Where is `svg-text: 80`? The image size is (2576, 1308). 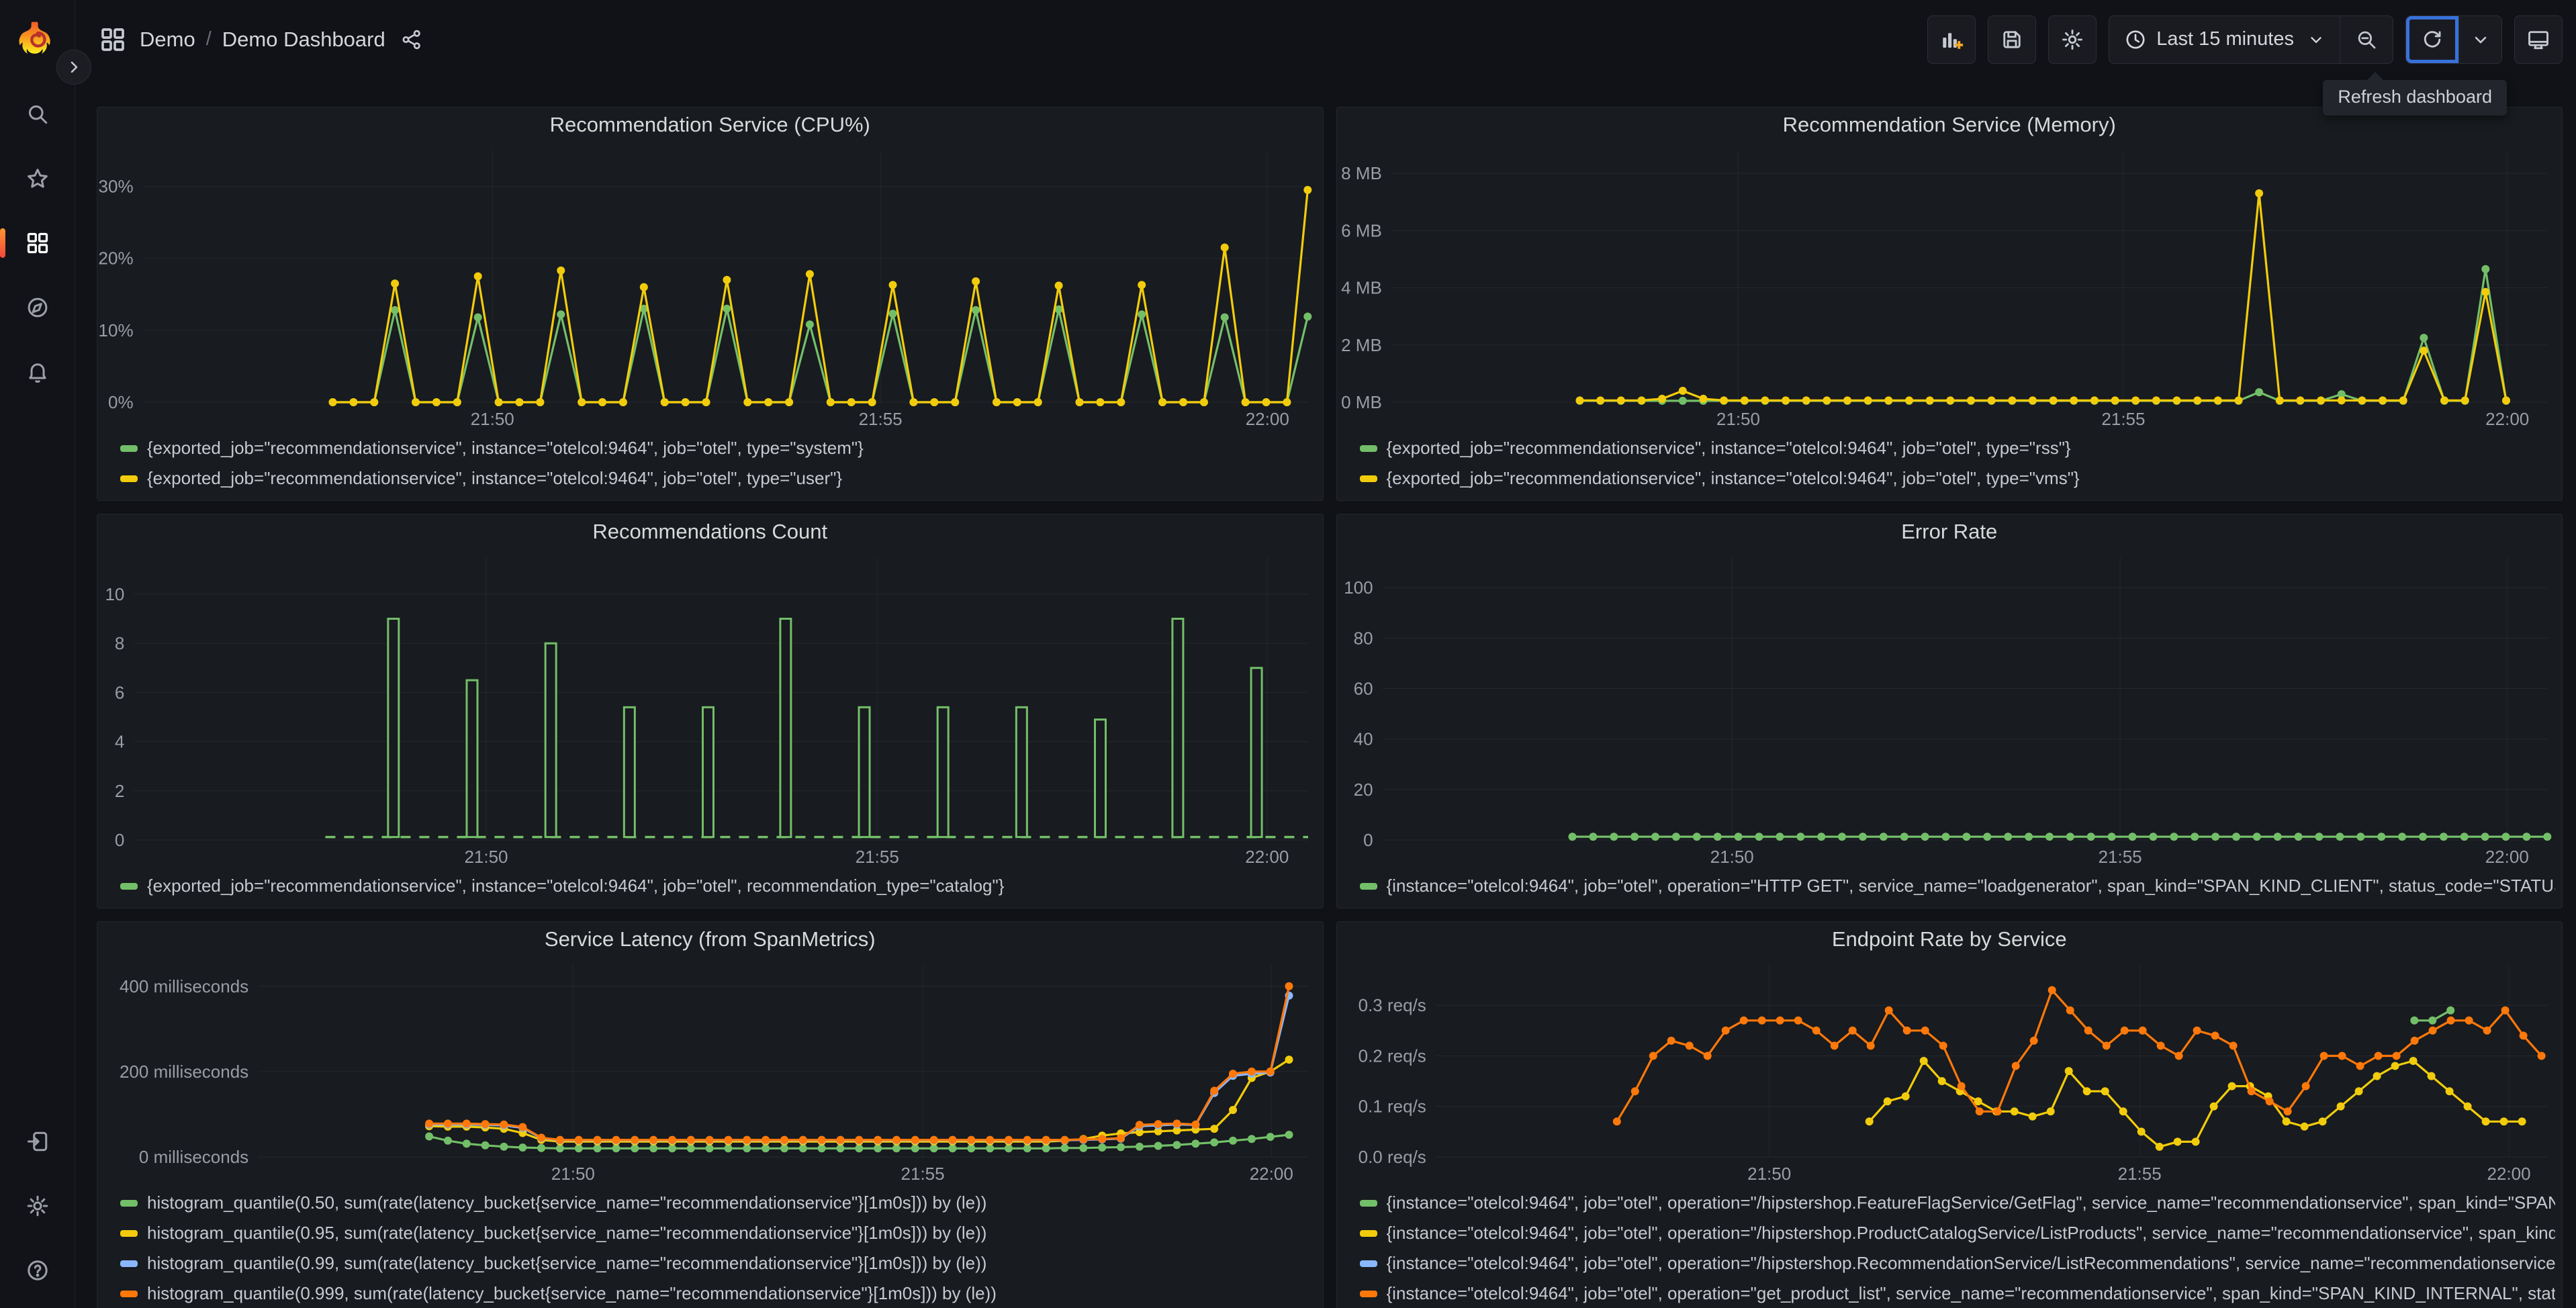 svg-text: 80 is located at coordinates (1363, 638).